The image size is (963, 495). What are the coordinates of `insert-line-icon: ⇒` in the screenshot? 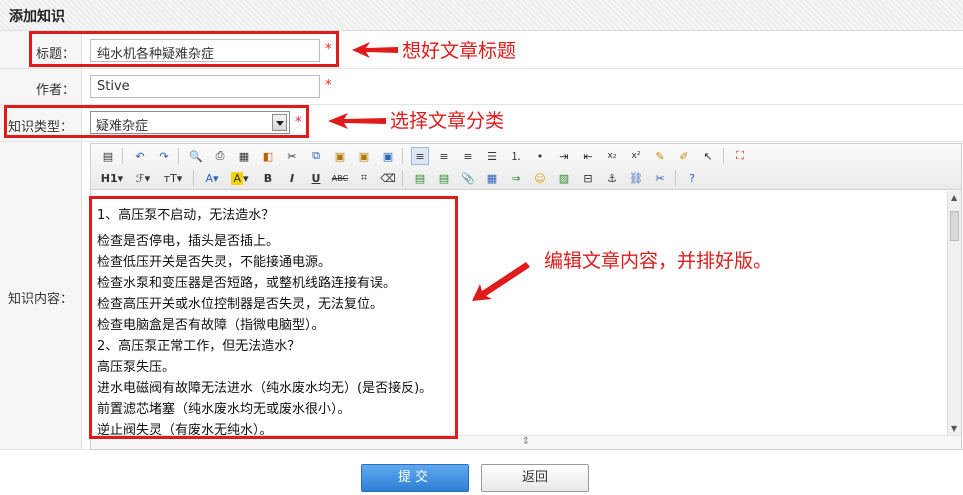 It's located at (516, 178).